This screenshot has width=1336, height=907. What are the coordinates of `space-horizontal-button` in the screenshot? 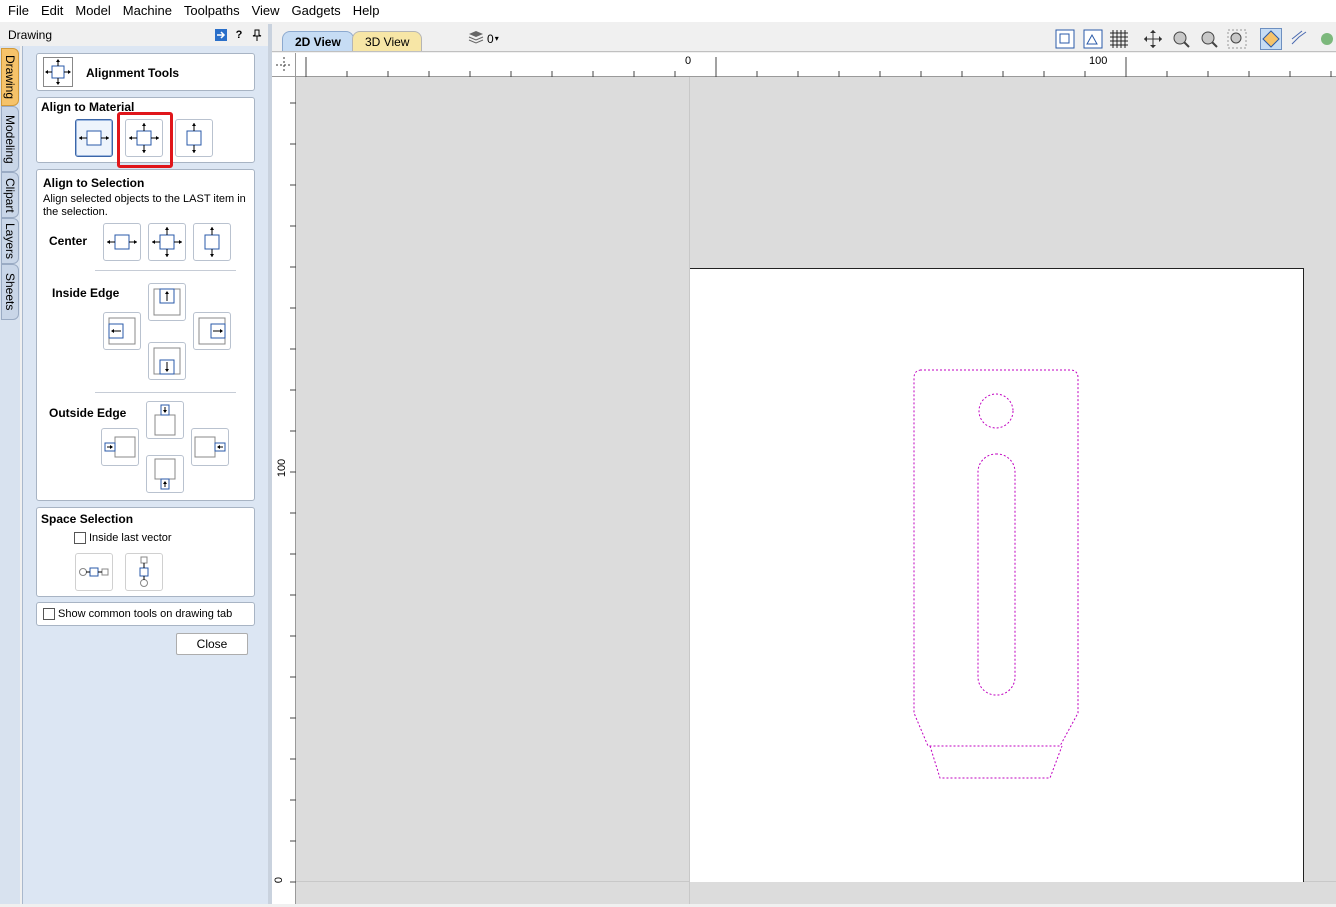 It's located at (94, 572).